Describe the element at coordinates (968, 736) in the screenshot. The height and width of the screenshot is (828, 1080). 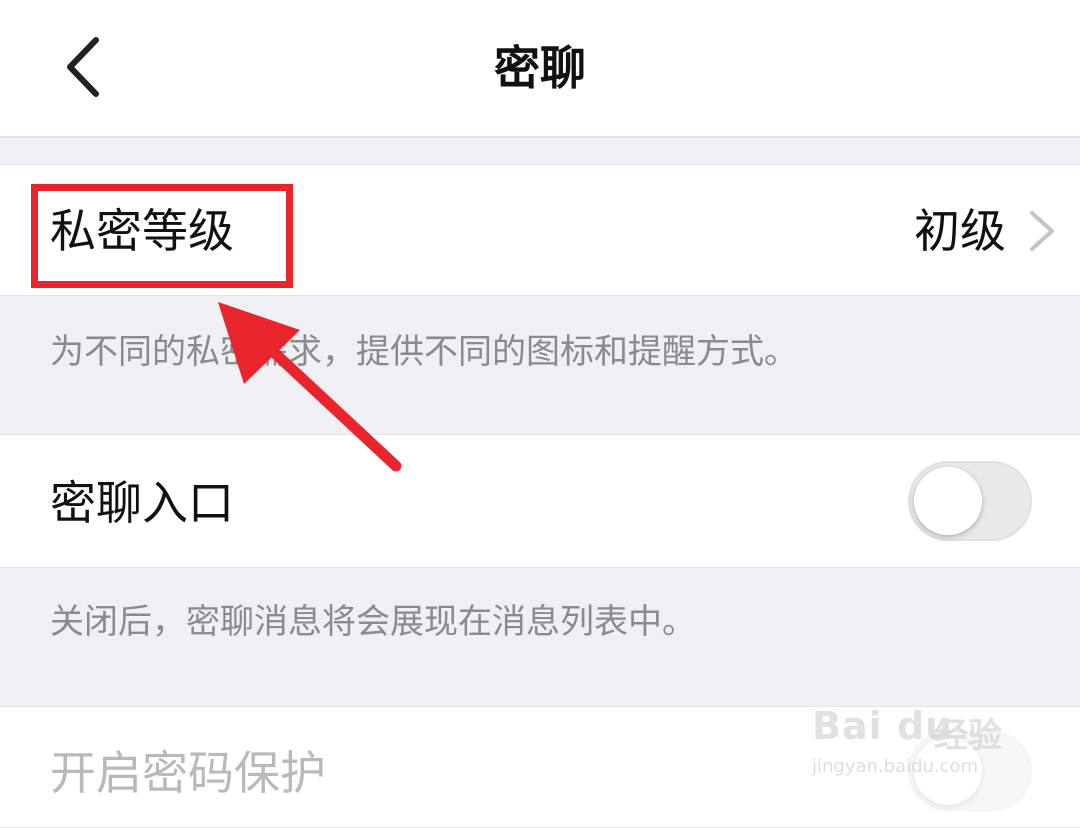
I see `watermark-brand-cn: 经验` at that location.